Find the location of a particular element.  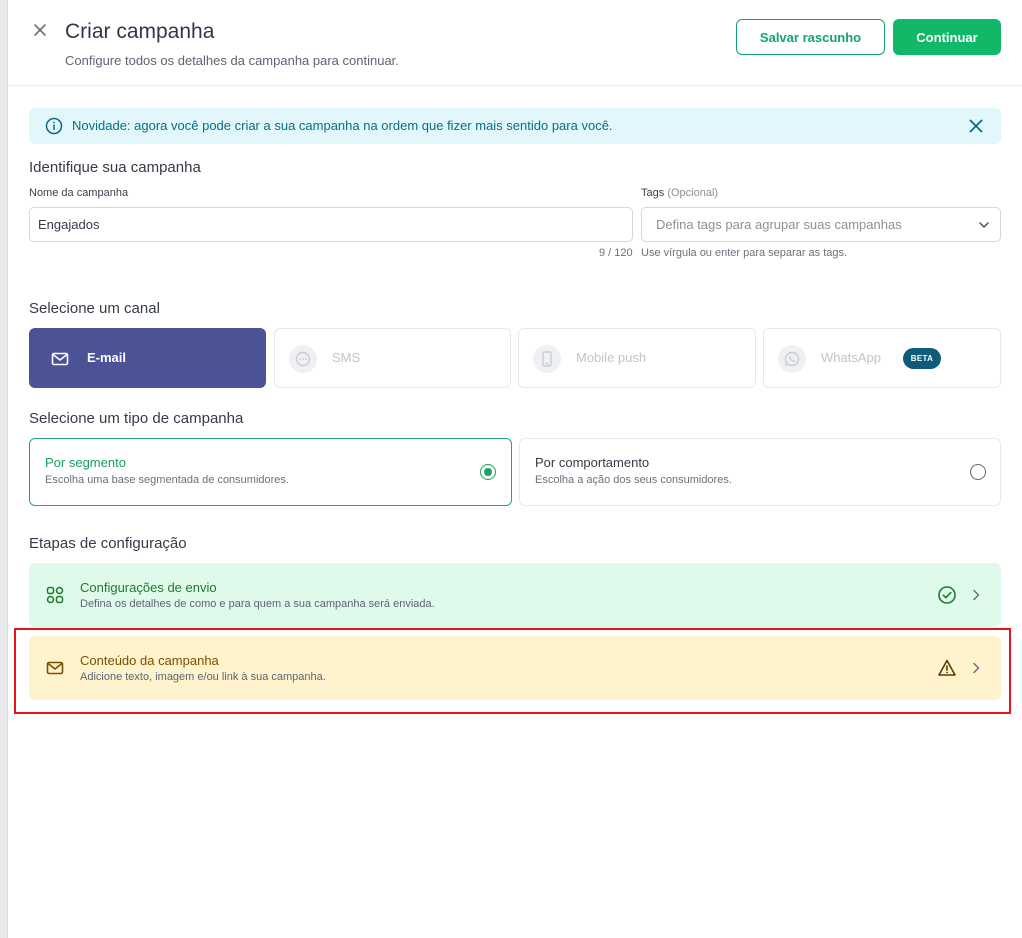

channel-whatsapp: WhatsApp BETA is located at coordinates (882, 358).